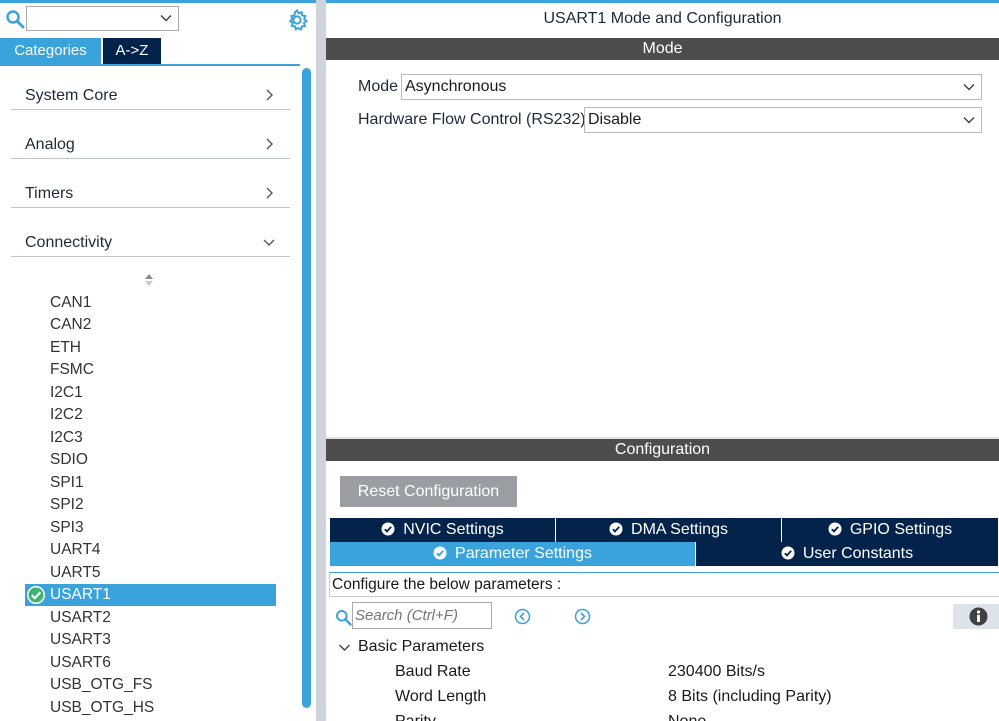 This screenshot has height=721, width=999. Describe the element at coordinates (70, 325) in the screenshot. I see `peripheral-can2: CAN2` at that location.